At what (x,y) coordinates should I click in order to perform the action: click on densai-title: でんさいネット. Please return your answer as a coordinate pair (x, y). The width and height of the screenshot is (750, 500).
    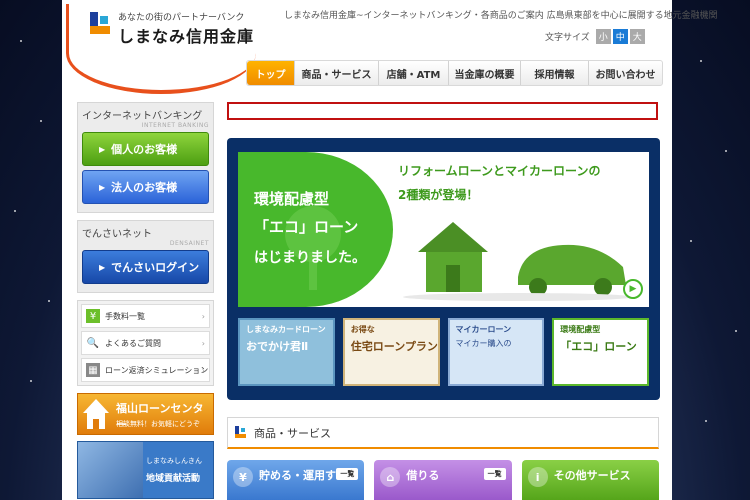
    Looking at the image, I should click on (117, 234).